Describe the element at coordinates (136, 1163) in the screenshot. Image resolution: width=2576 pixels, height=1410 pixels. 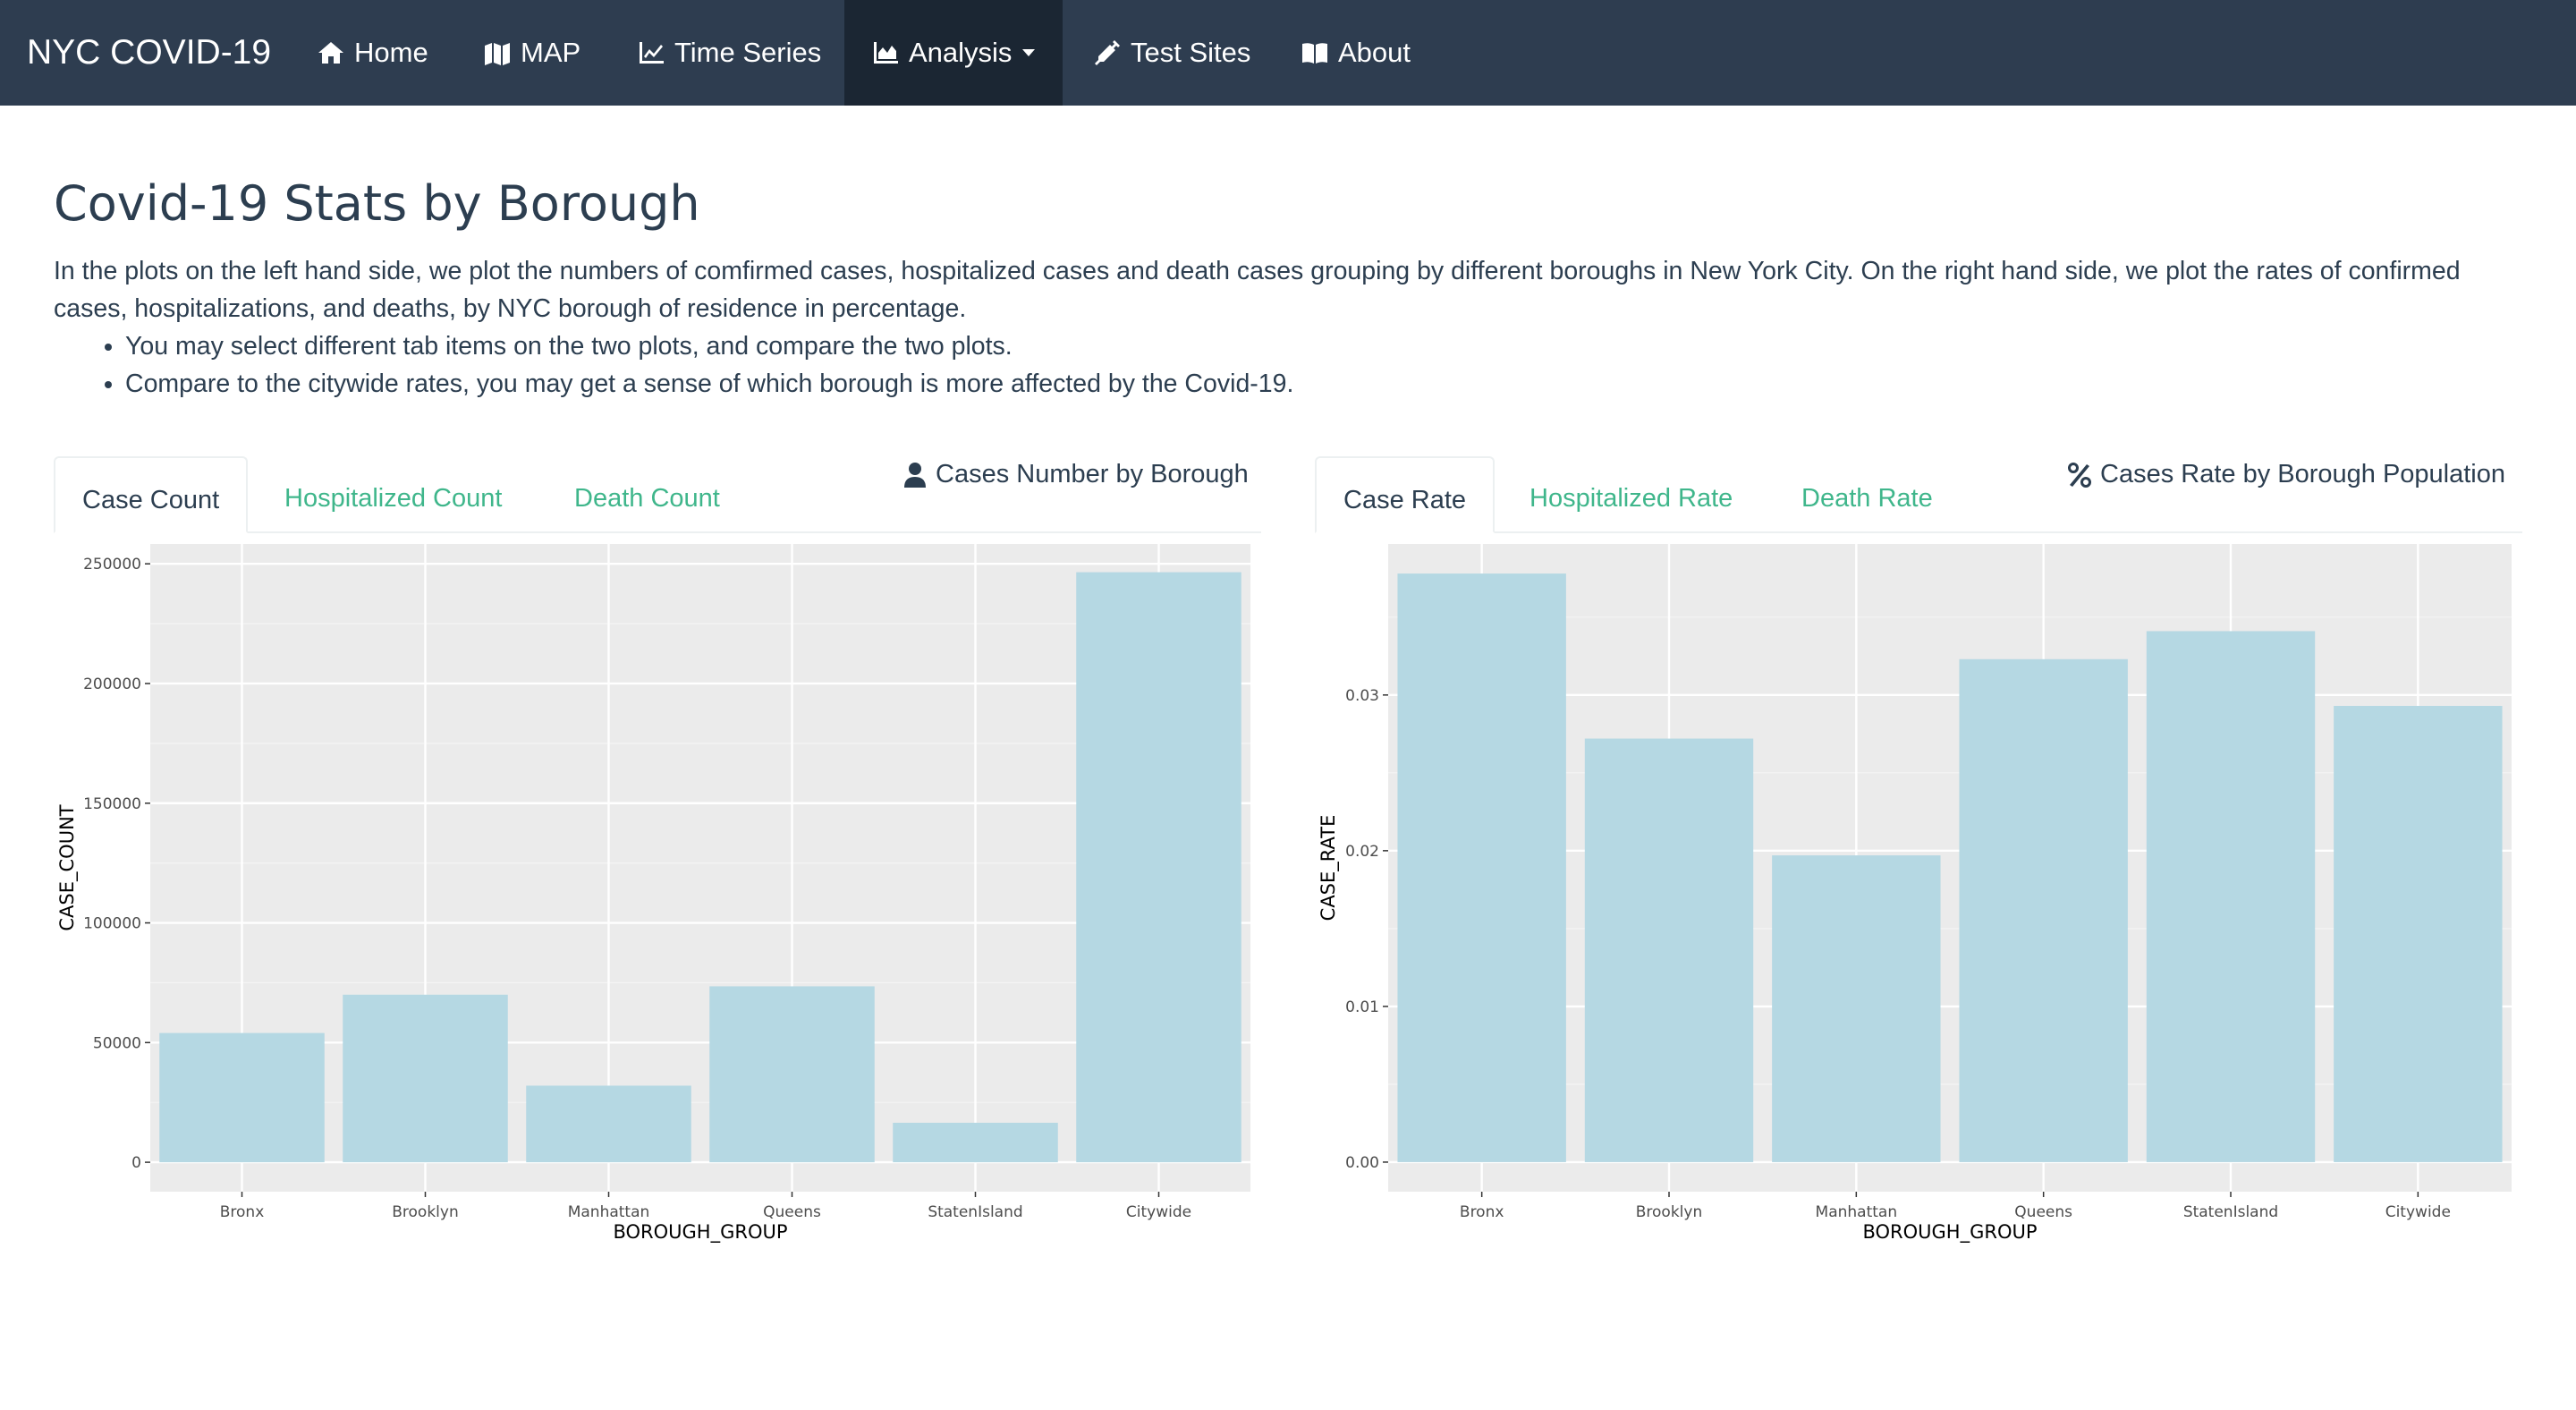
I see `y-tick-label: 0` at that location.